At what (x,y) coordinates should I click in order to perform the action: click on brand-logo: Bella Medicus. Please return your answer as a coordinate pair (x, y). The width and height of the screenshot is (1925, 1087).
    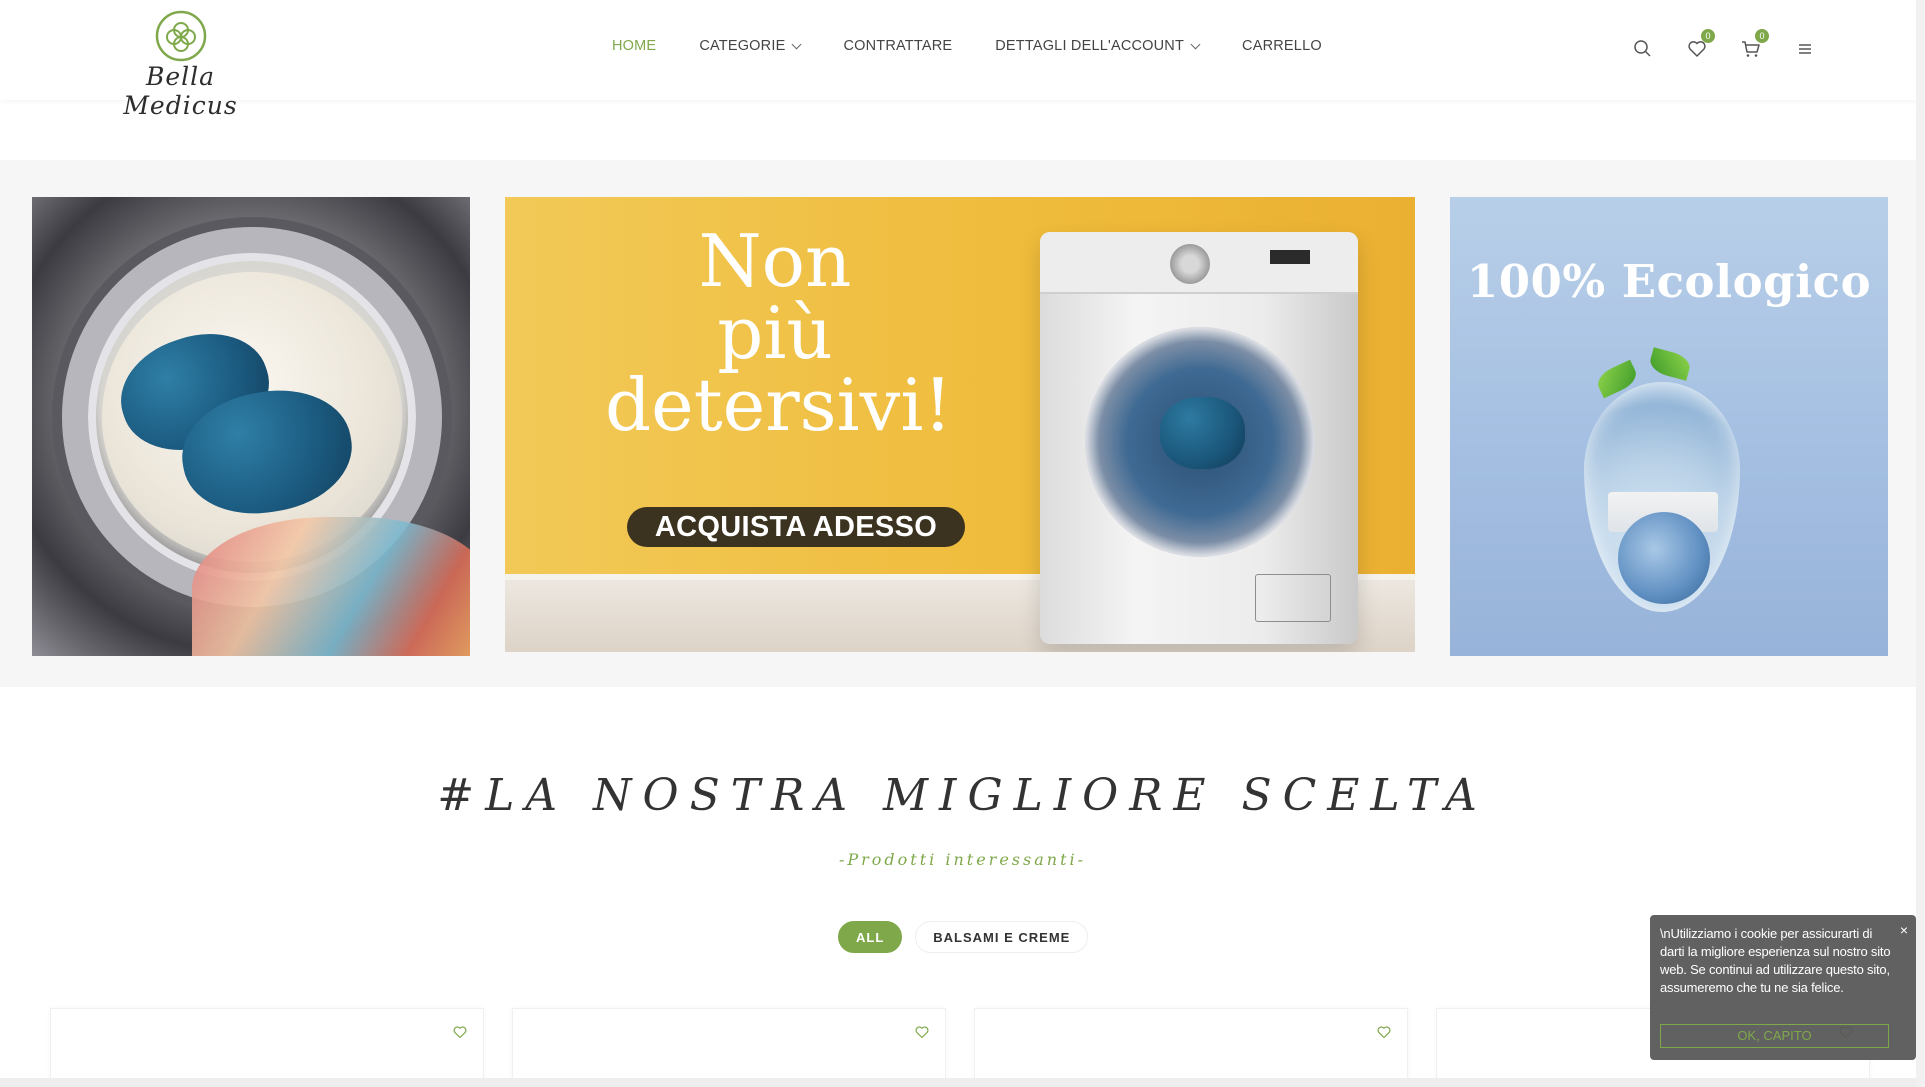
    Looking at the image, I should click on (180, 65).